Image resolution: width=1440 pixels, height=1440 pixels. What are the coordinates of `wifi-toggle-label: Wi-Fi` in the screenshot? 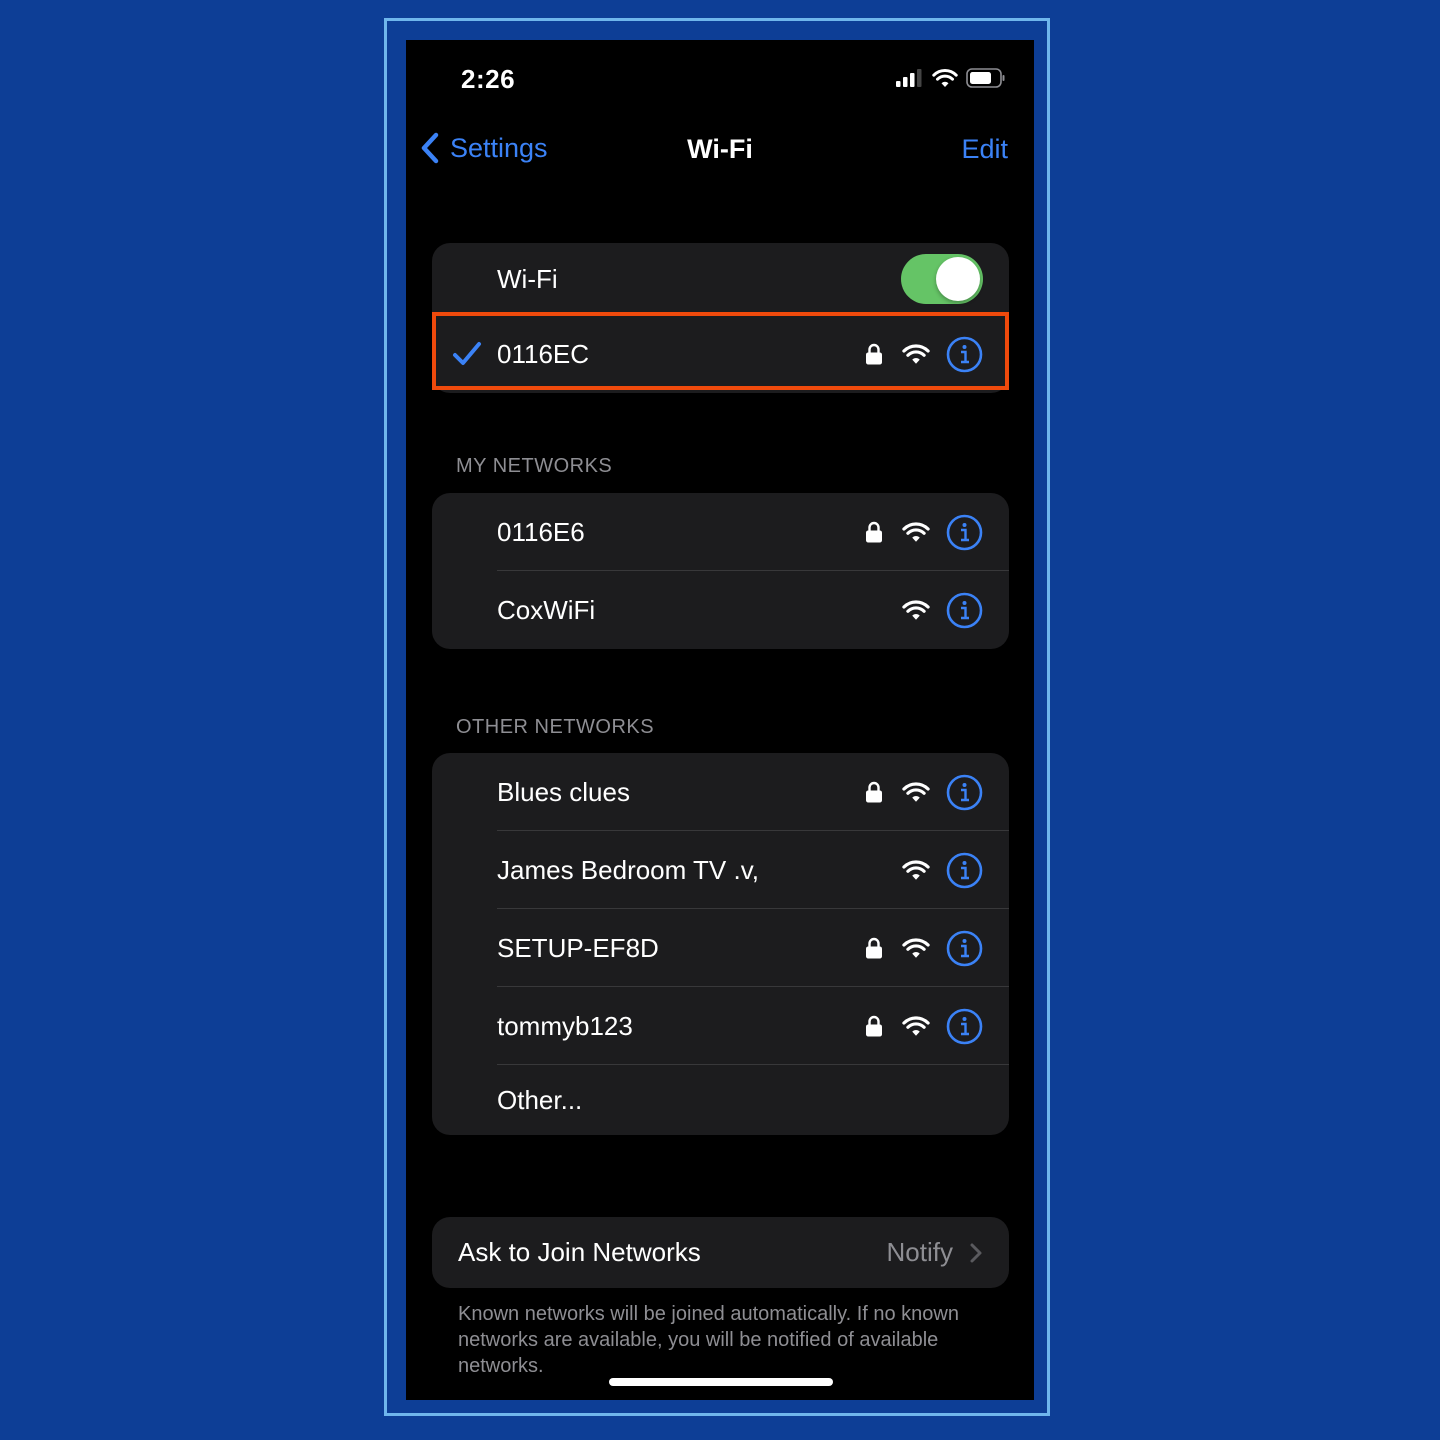 It's located at (527, 278).